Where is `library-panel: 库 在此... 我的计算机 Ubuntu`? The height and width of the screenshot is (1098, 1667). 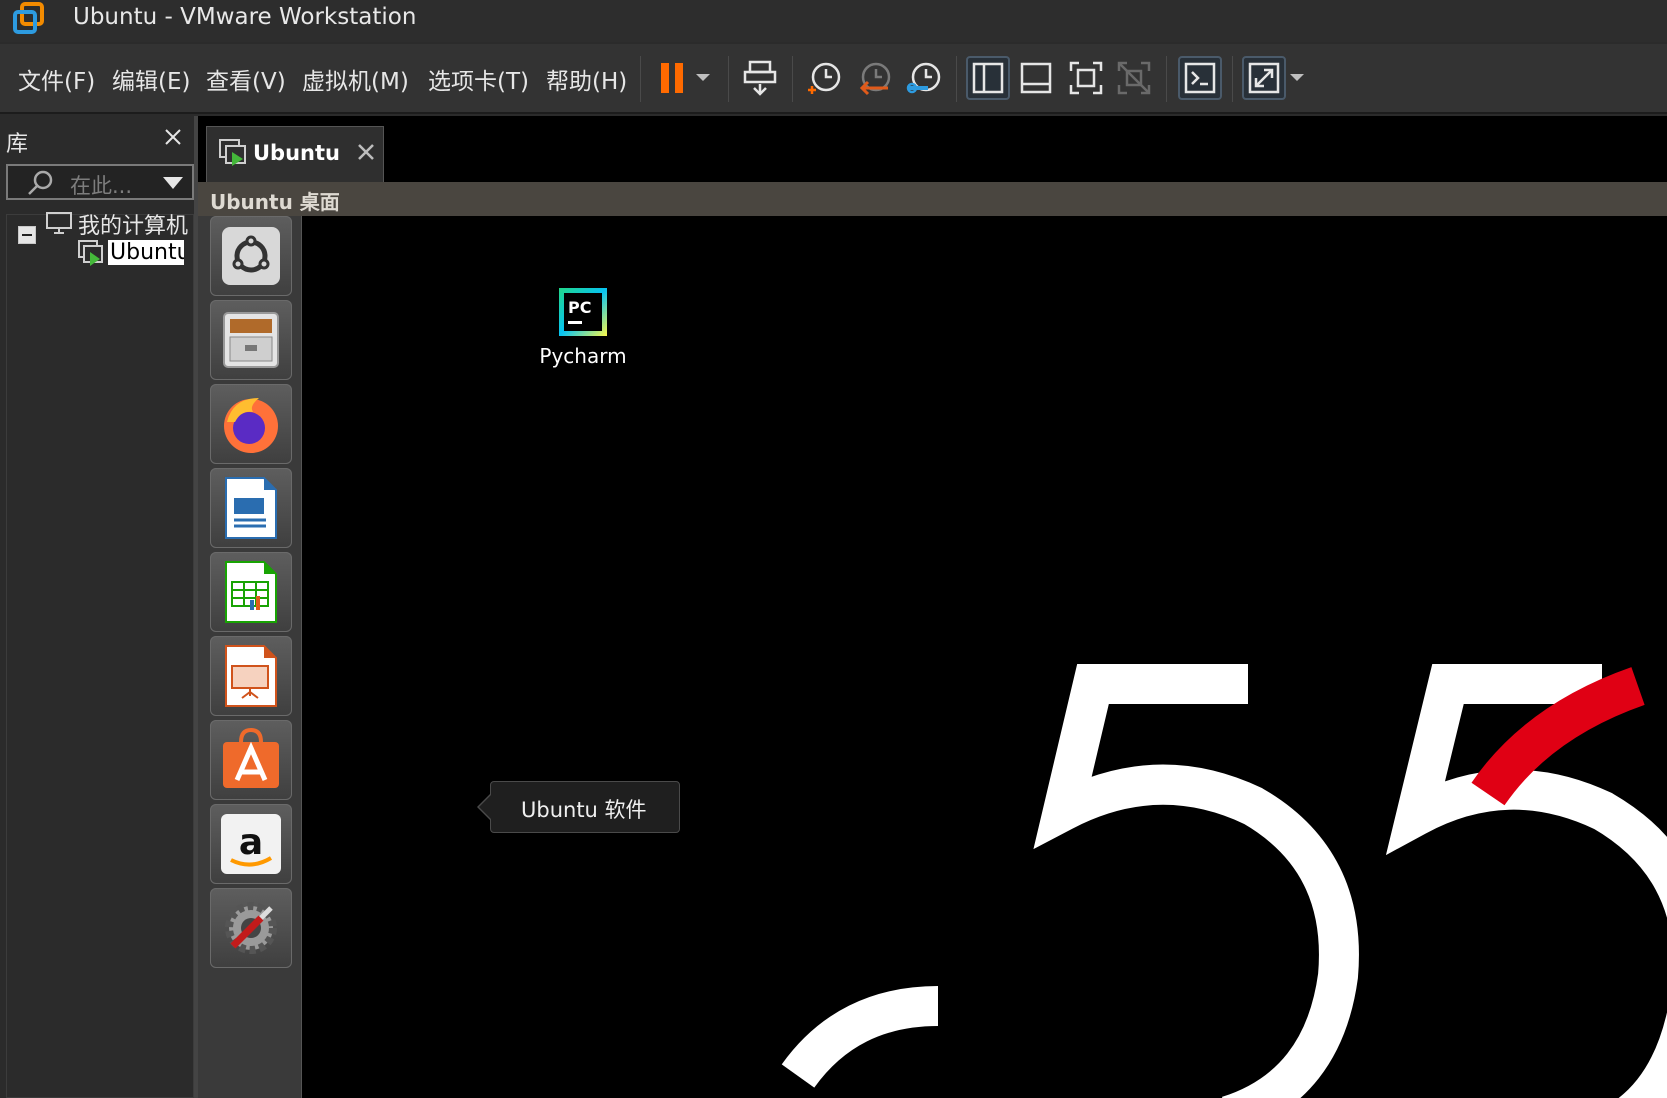 library-panel: 库 在此... 我的计算机 Ubuntu is located at coordinates (99, 607).